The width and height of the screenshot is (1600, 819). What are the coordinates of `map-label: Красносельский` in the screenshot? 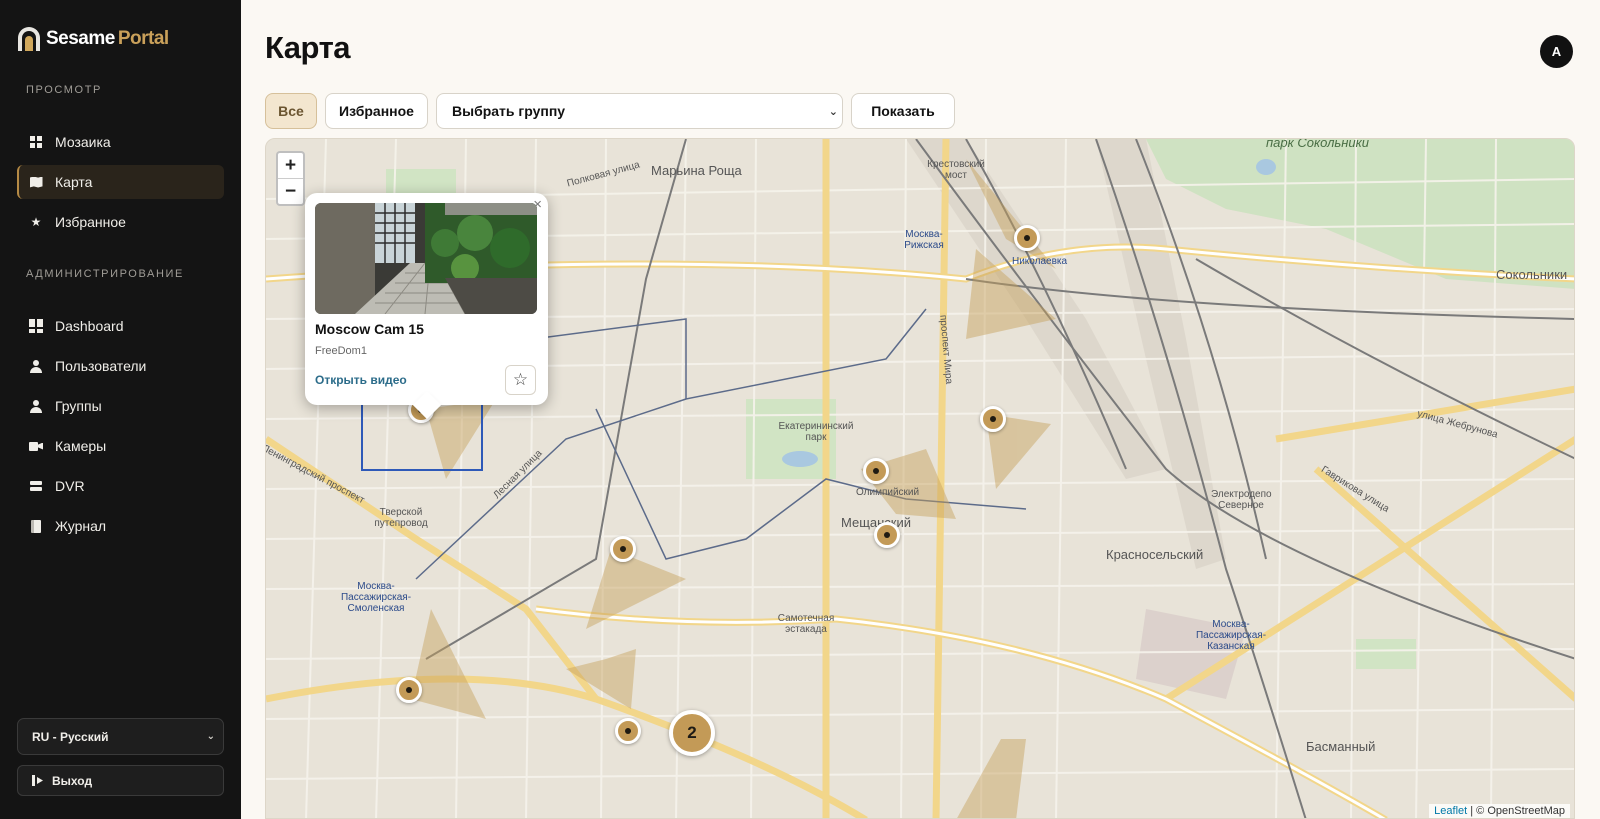 It's located at (1155, 554).